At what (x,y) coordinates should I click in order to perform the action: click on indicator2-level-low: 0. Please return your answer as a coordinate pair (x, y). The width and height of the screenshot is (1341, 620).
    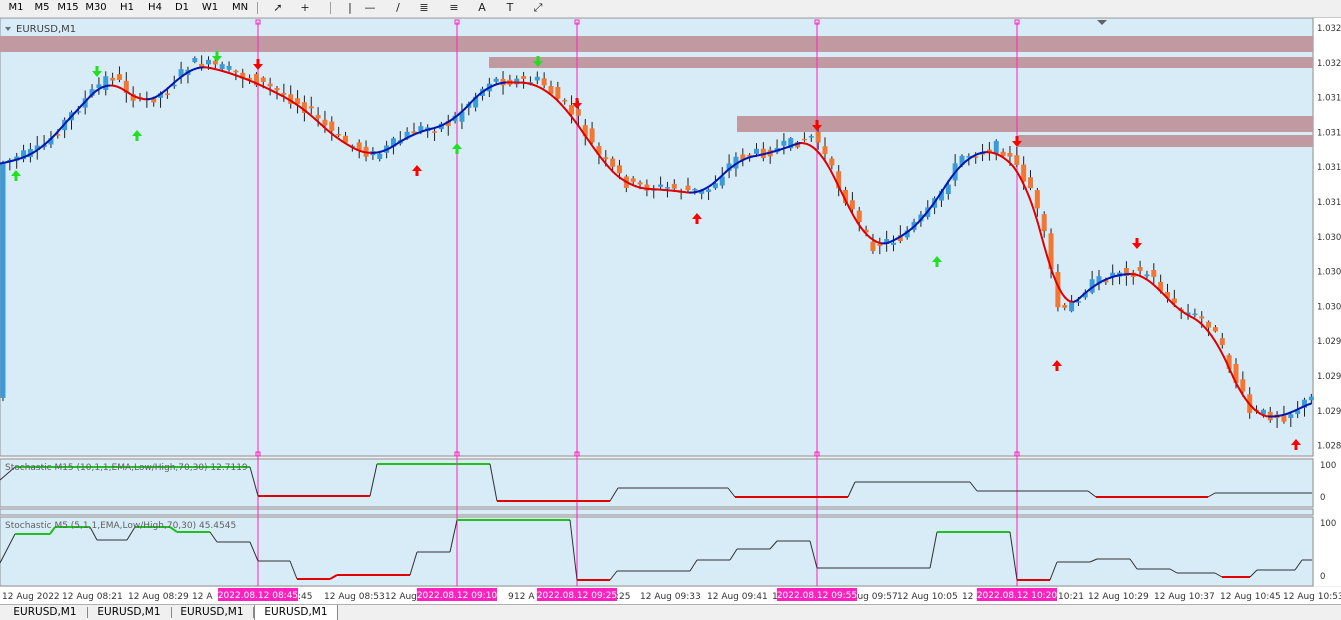
    Looking at the image, I should click on (1322, 577).